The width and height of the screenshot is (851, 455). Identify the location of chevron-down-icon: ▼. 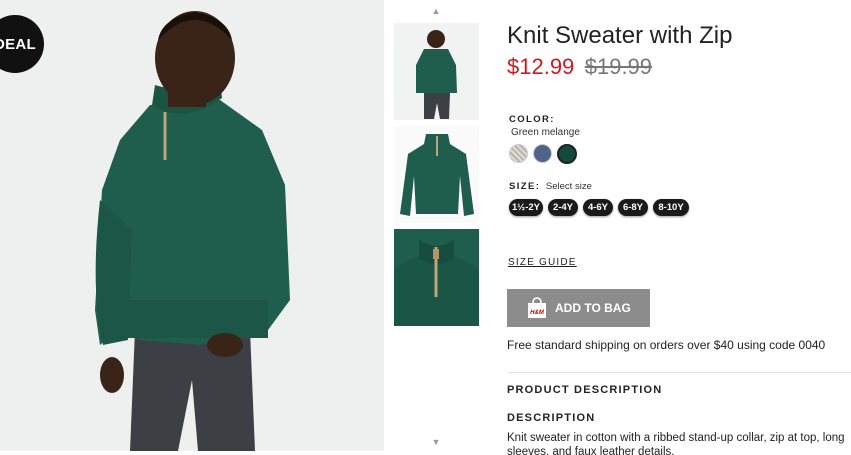
(436, 442).